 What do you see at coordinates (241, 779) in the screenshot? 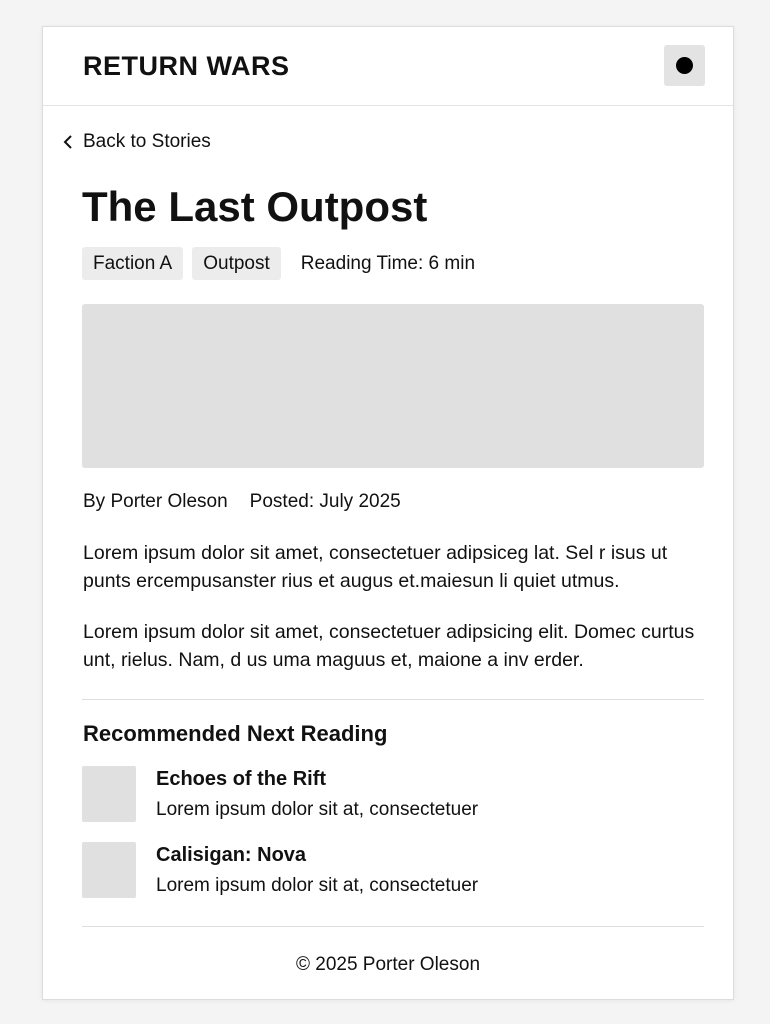
I see `recommended-title: Echoes of the Rift` at bounding box center [241, 779].